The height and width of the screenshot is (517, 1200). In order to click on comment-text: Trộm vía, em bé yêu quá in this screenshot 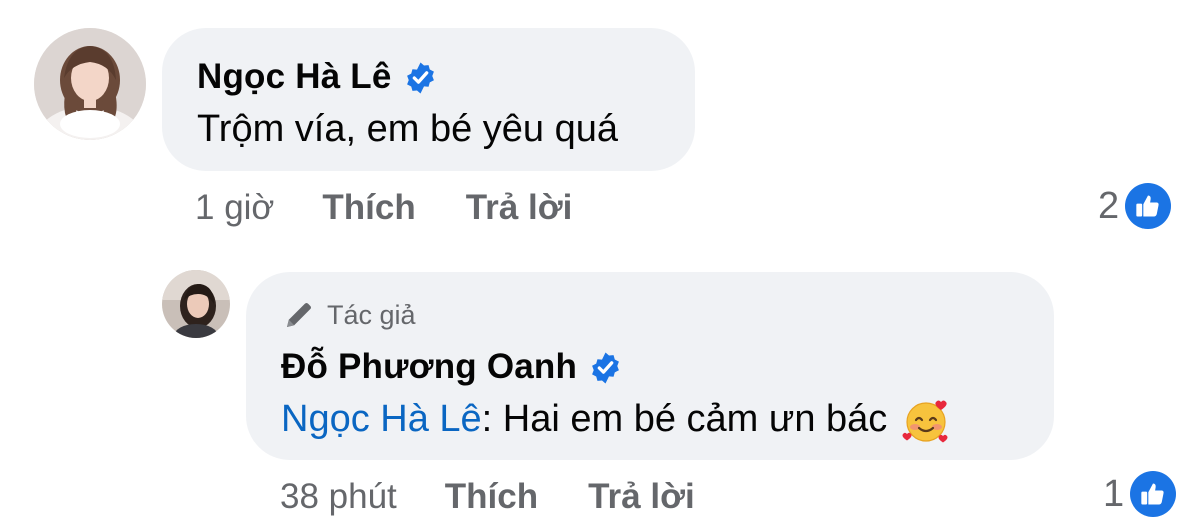, I will do `click(408, 129)`.